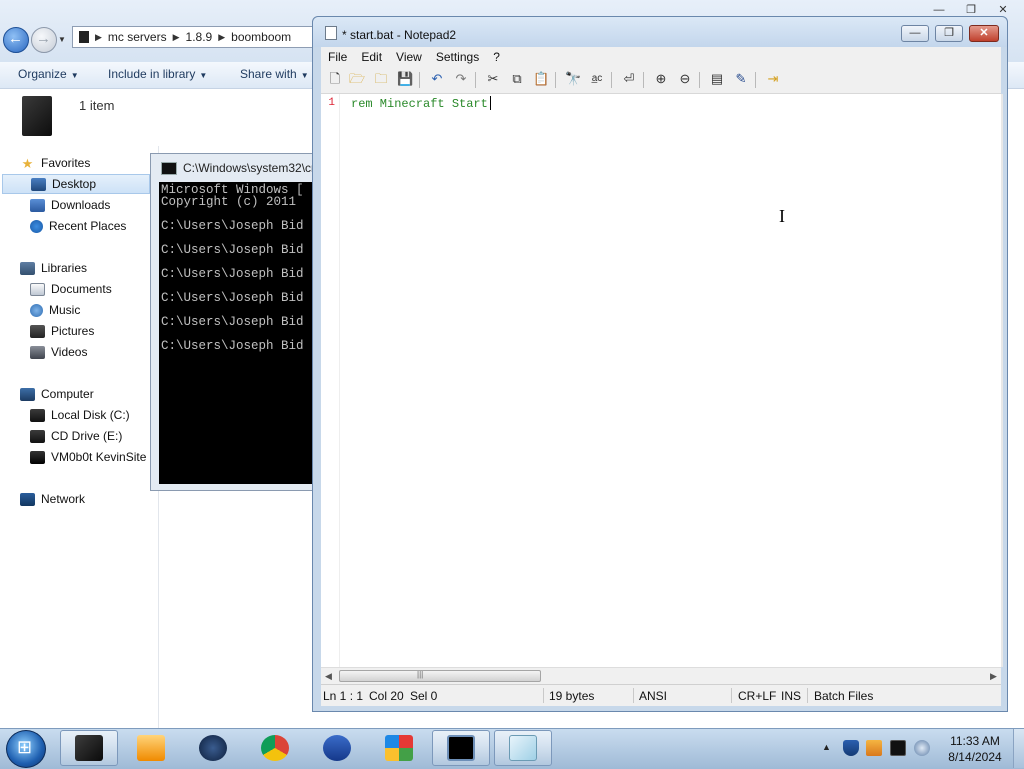 This screenshot has height=769, width=1024. I want to click on text-caret, so click(490, 103).